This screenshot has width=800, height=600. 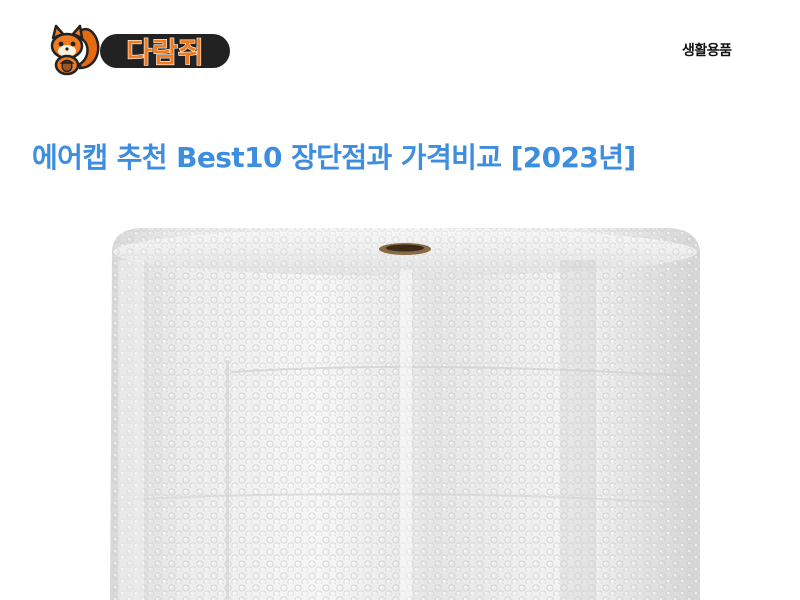 What do you see at coordinates (164, 52) in the screenshot?
I see `logo-text: 다람쥐` at bounding box center [164, 52].